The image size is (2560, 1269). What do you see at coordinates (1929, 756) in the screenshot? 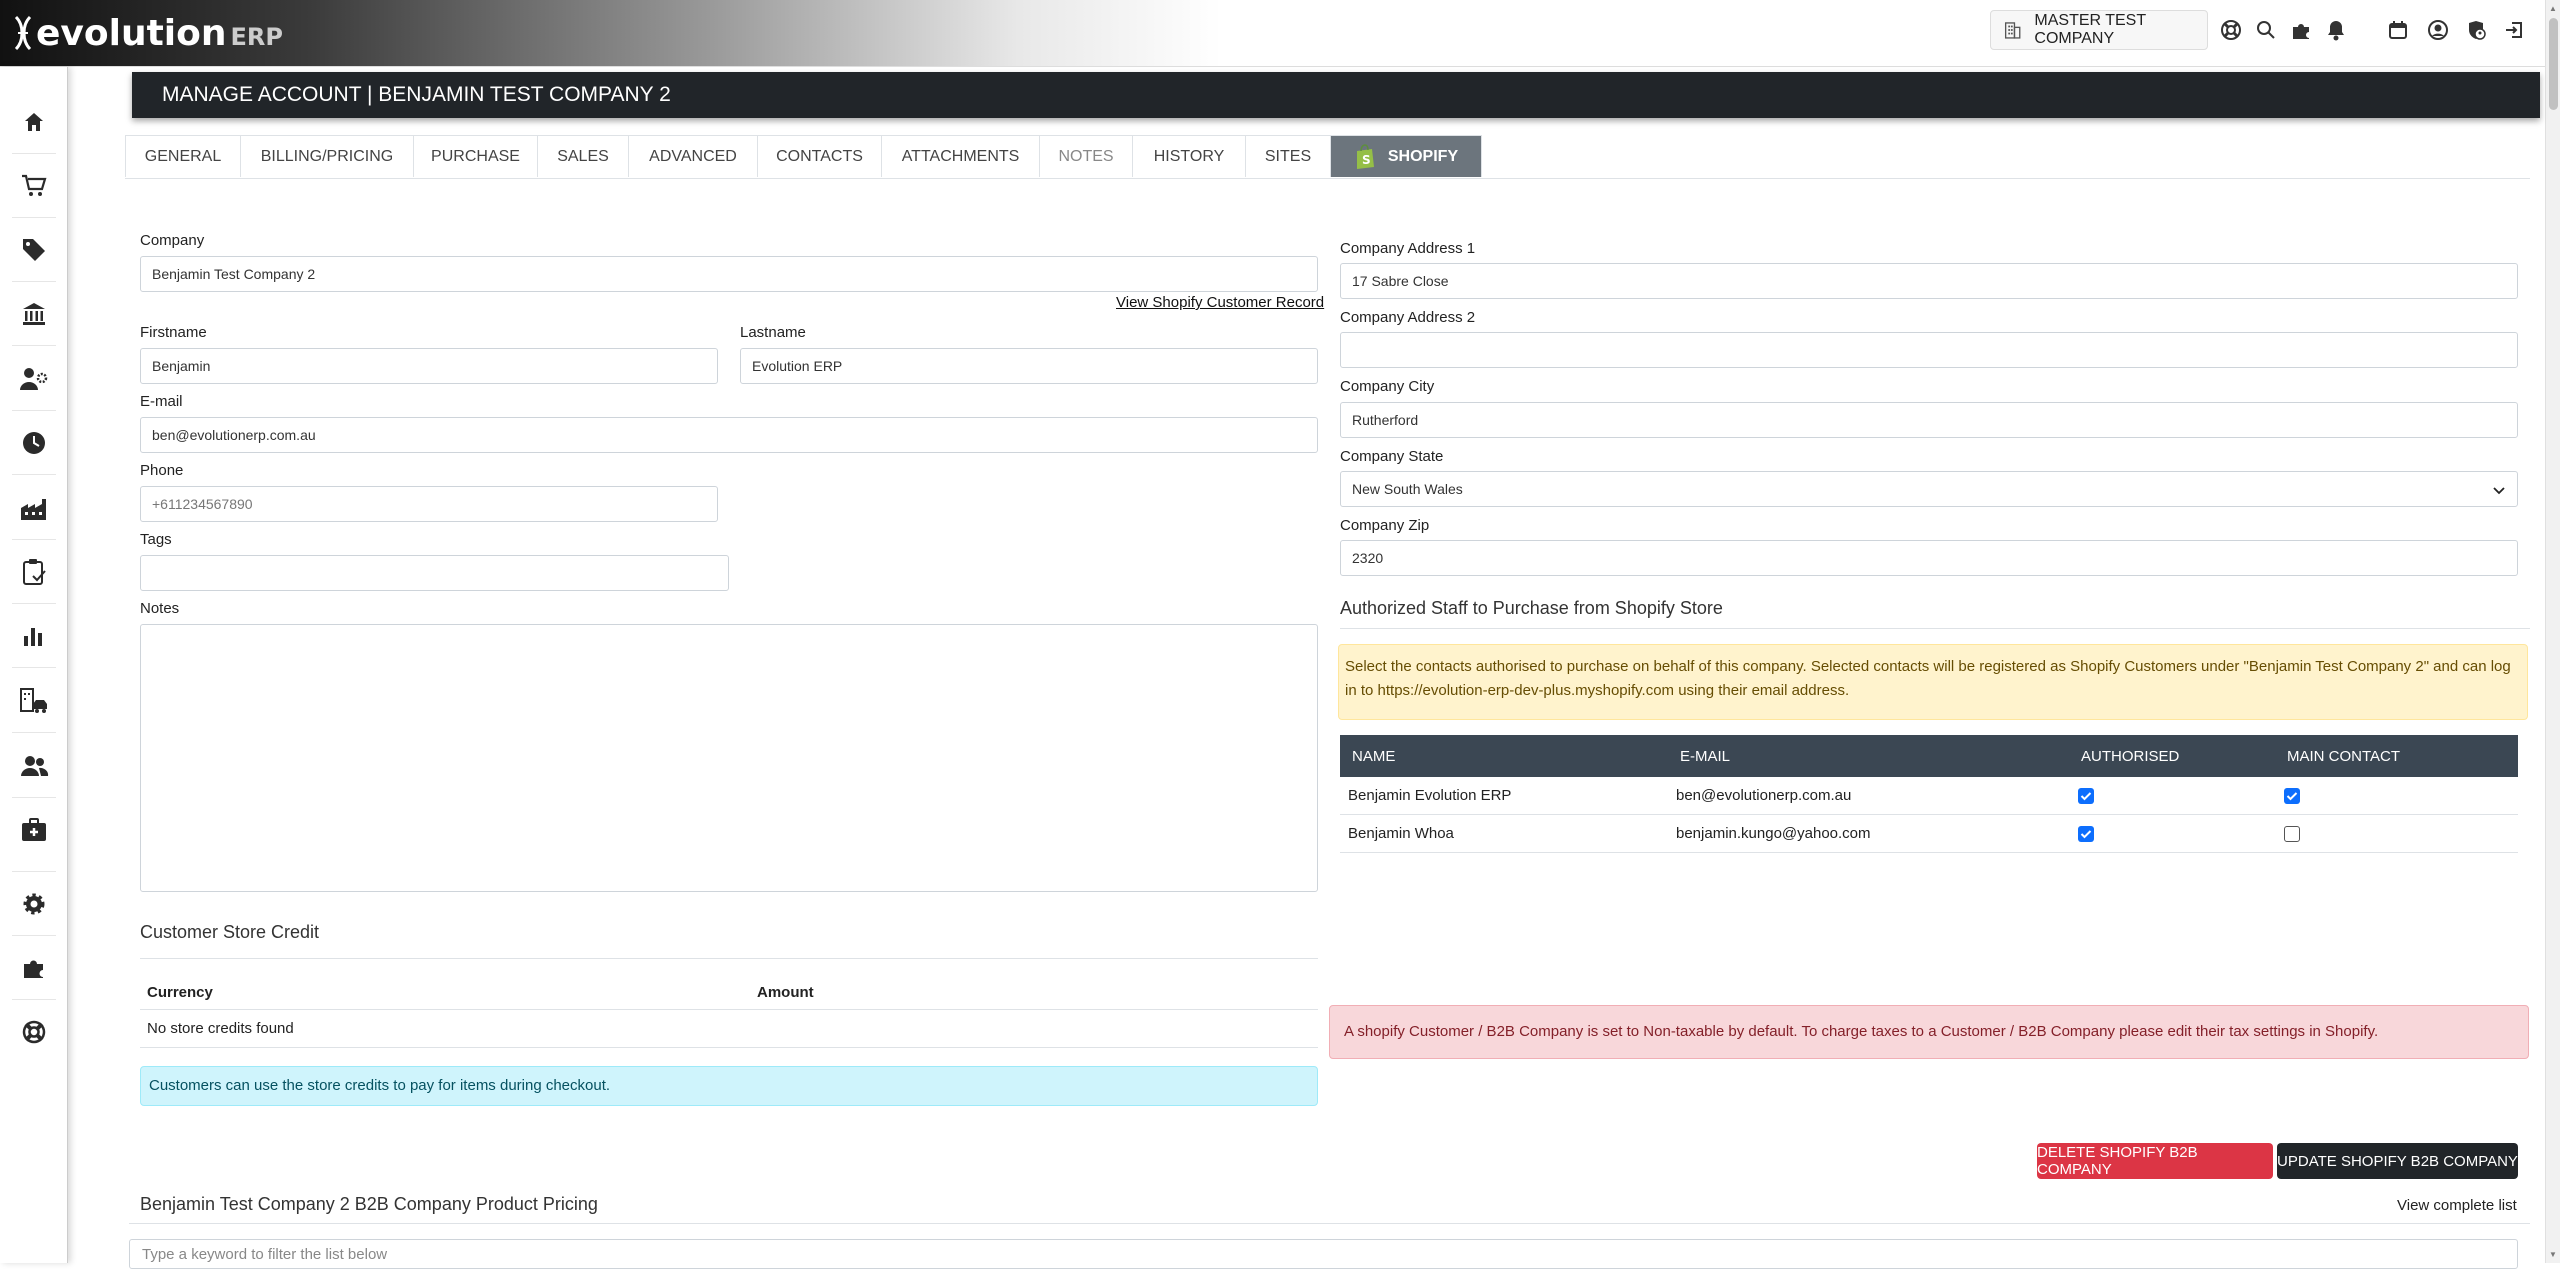
I see `staff-table-header: NAME E-MAIL AUTHORISED MAIN CONTACT` at bounding box center [1929, 756].